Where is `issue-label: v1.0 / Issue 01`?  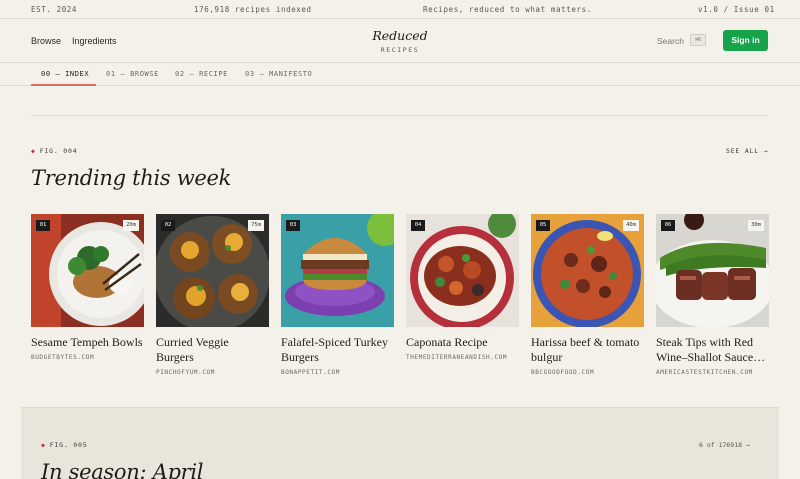 issue-label: v1.0 / Issue 01 is located at coordinates (736, 9).